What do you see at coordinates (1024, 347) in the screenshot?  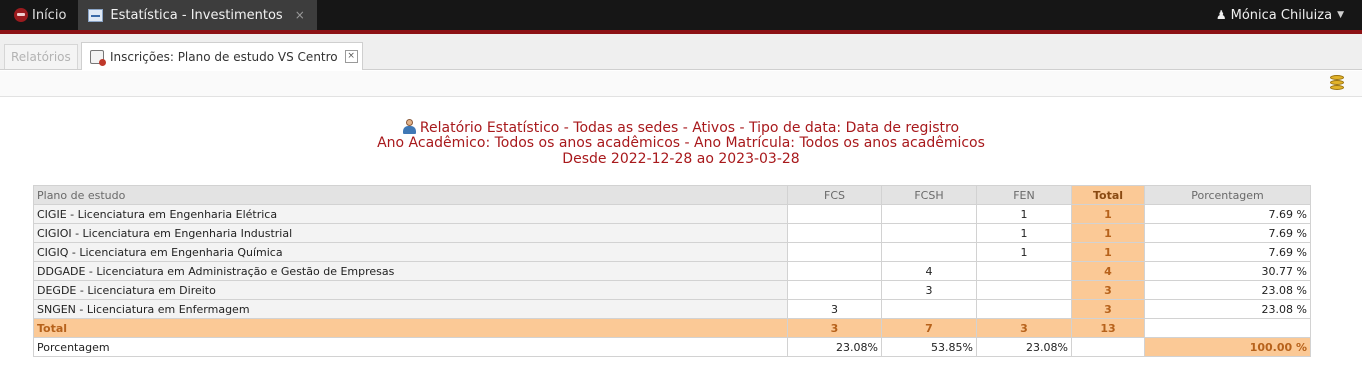 I see `pct-fen: 23.08%` at bounding box center [1024, 347].